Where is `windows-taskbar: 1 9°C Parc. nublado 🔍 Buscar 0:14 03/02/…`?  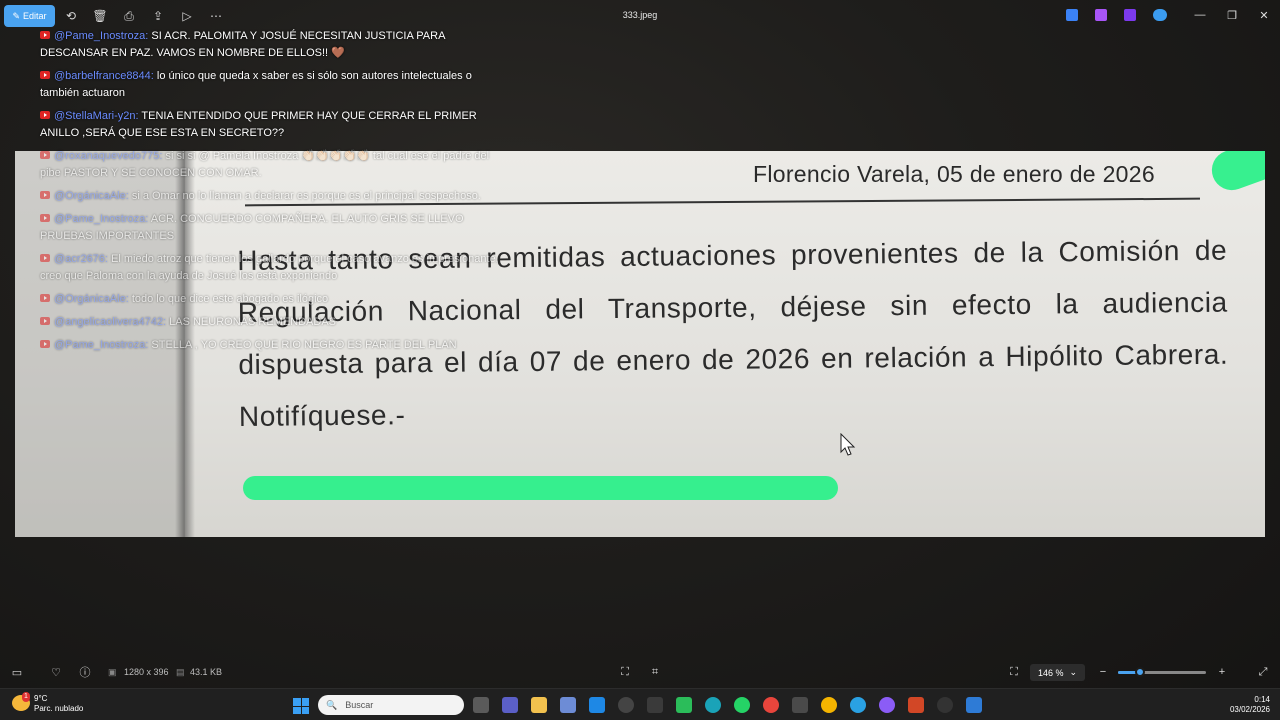 windows-taskbar: 1 9°C Parc. nublado 🔍 Buscar 0:14 03/02/… is located at coordinates (640, 704).